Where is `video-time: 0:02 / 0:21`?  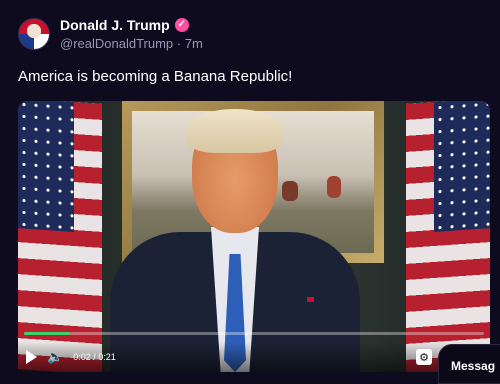 video-time: 0:02 / 0:21 is located at coordinates (94, 357).